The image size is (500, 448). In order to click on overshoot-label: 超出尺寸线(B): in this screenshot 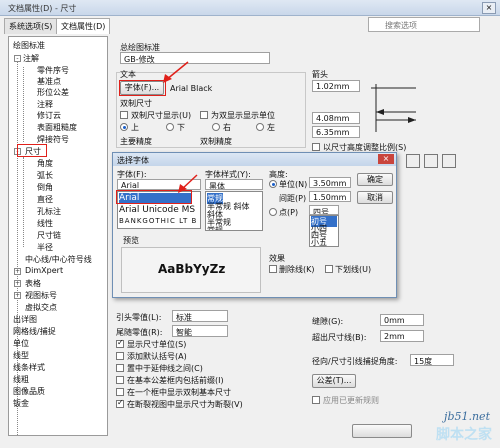, I will do `click(339, 337)`.